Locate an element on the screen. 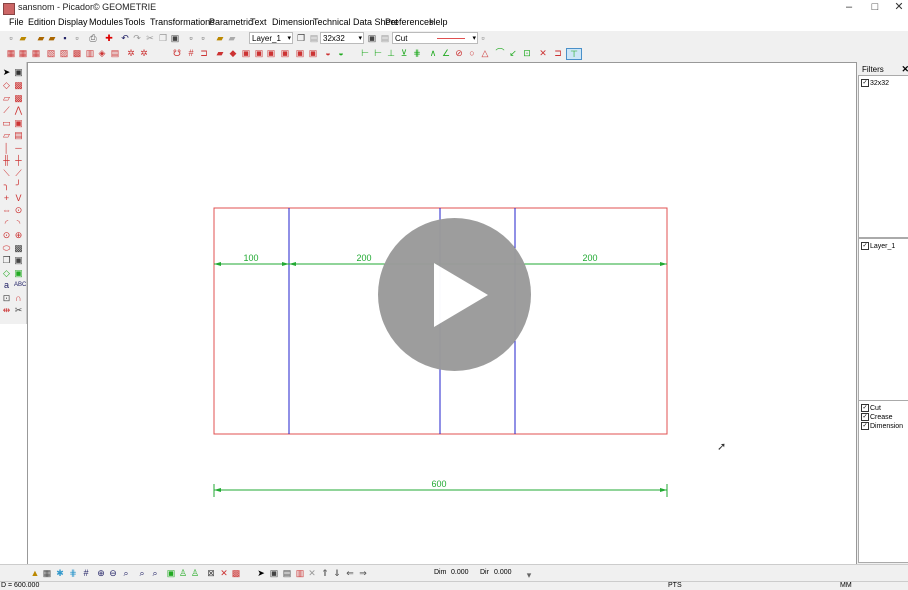  menu-transformations: Transformations is located at coordinates (182, 22).